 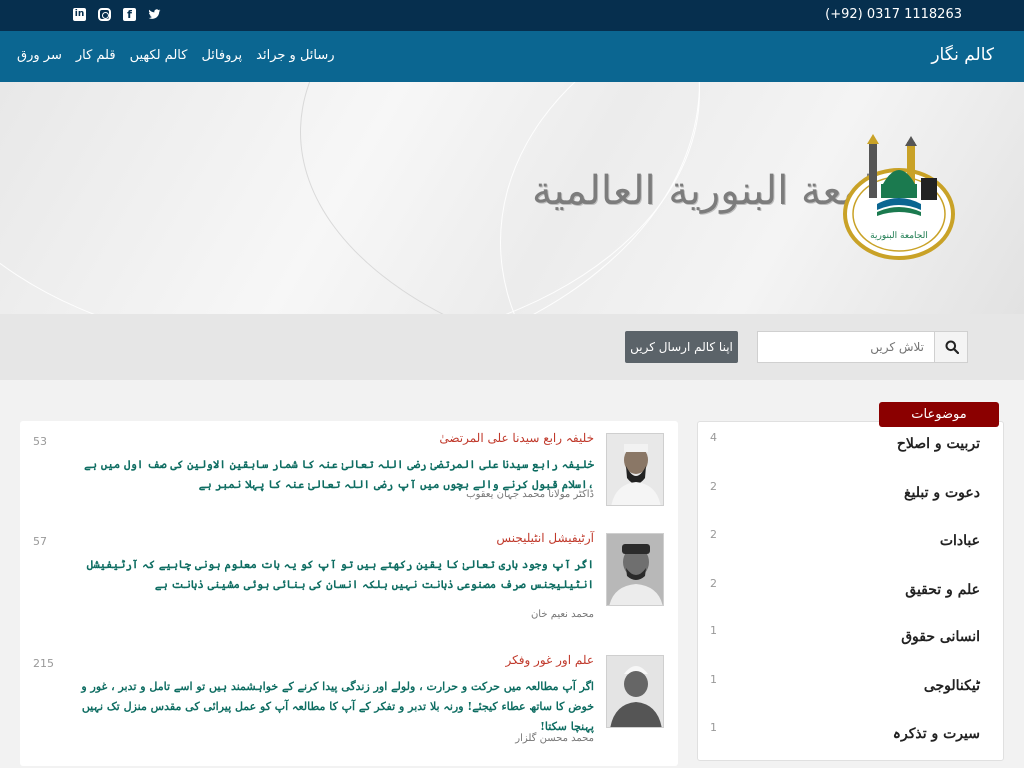 I want to click on social-links: in f, so click(x=117, y=14).